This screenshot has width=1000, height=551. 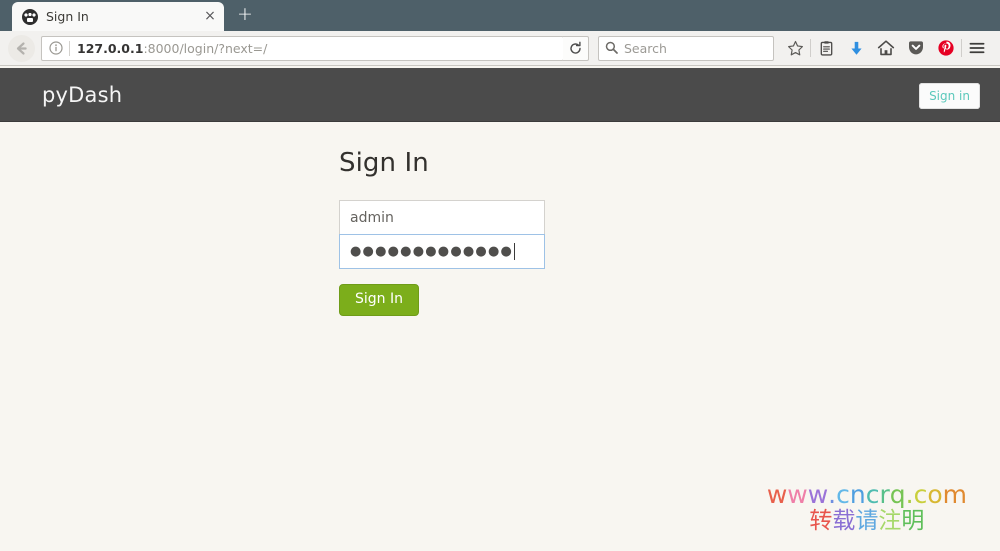 I want to click on watermark: www.cncrq.com 转载请注明, so click(x=866, y=506).